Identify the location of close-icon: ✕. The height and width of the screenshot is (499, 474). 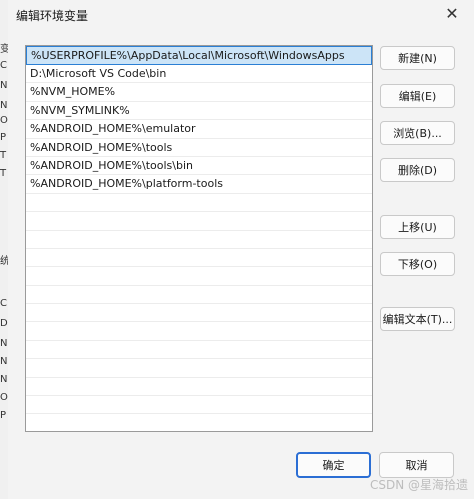
(452, 13).